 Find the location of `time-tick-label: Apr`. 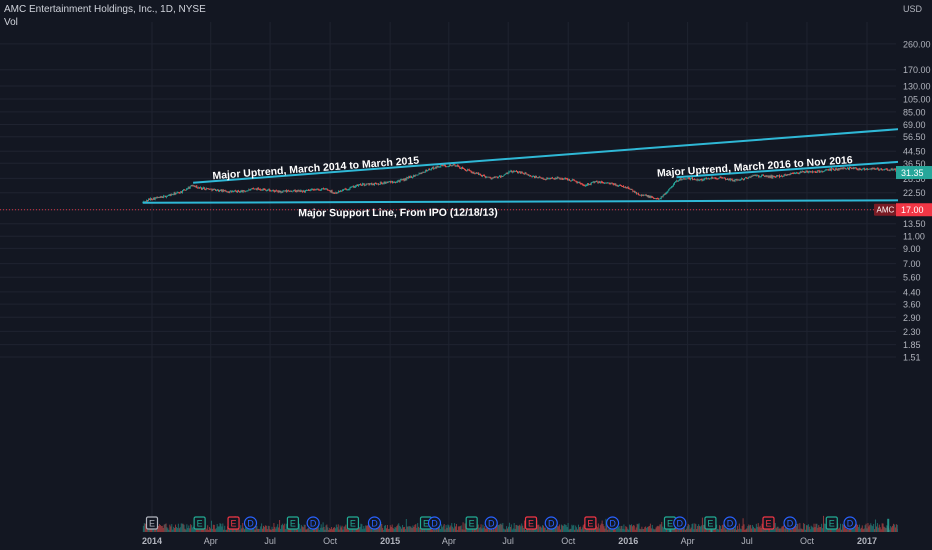

time-tick-label: Apr is located at coordinates (449, 541).